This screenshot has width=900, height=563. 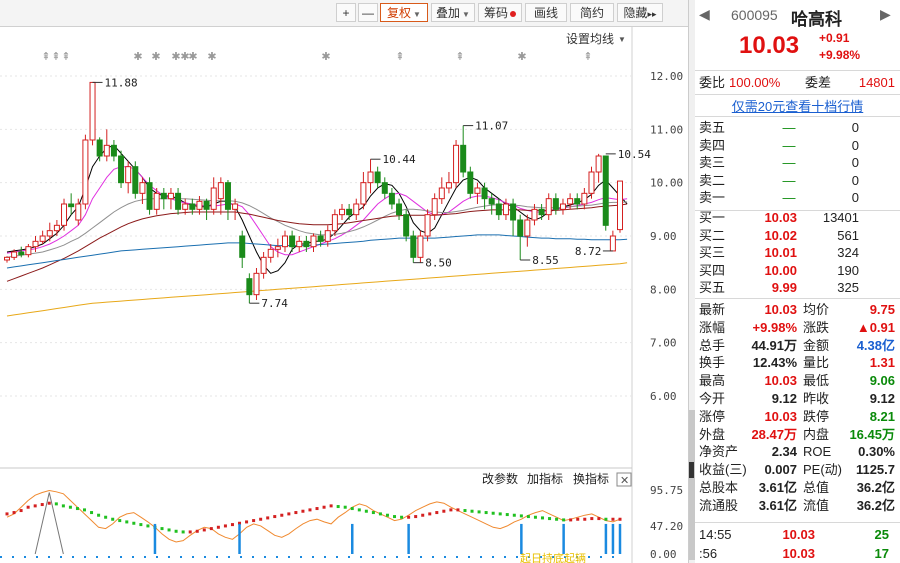 I want to click on stat-label: 金额, so click(x=816, y=345).